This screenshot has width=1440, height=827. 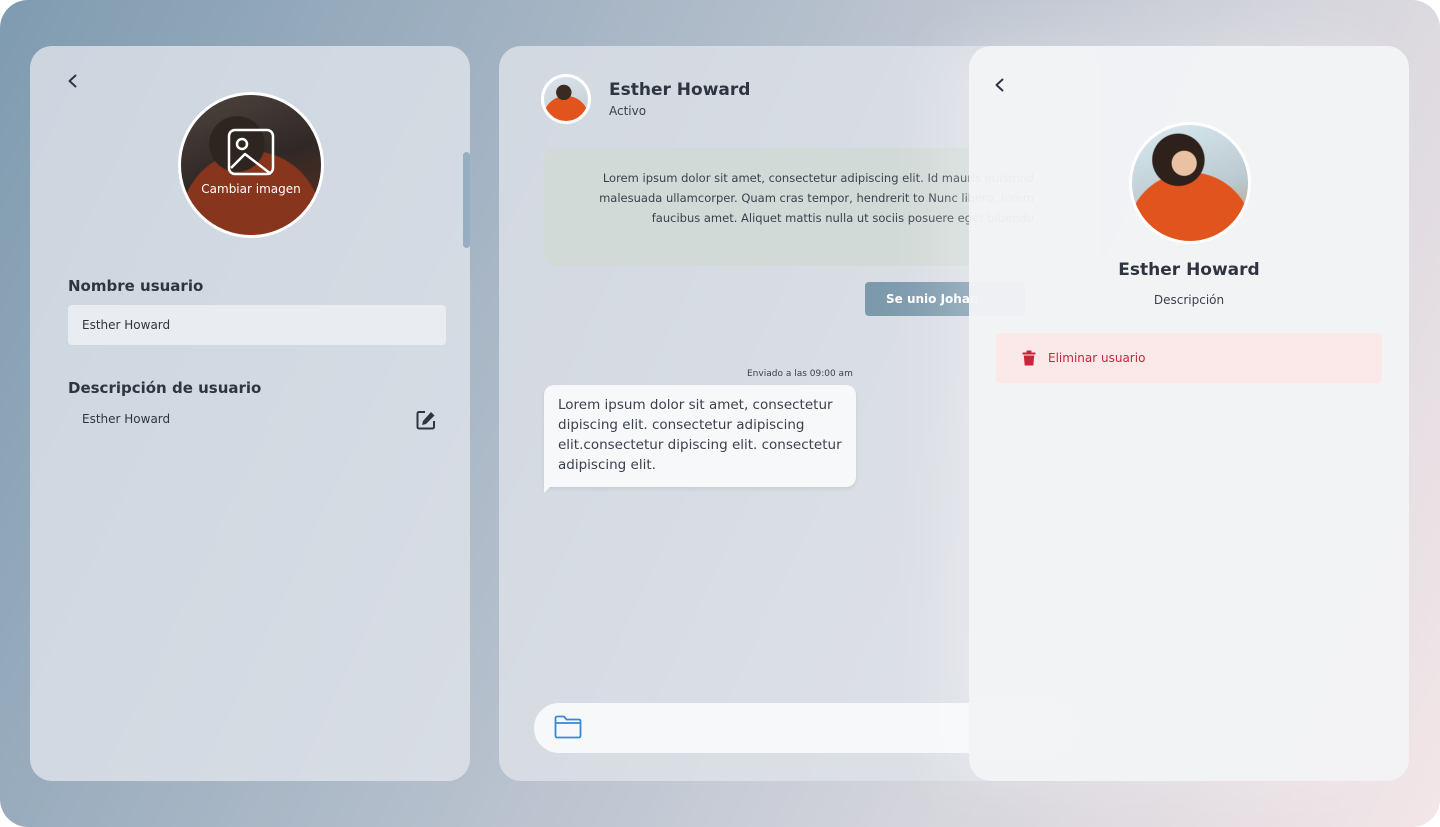 What do you see at coordinates (628, 111) in the screenshot?
I see `contact-status: Activo` at bounding box center [628, 111].